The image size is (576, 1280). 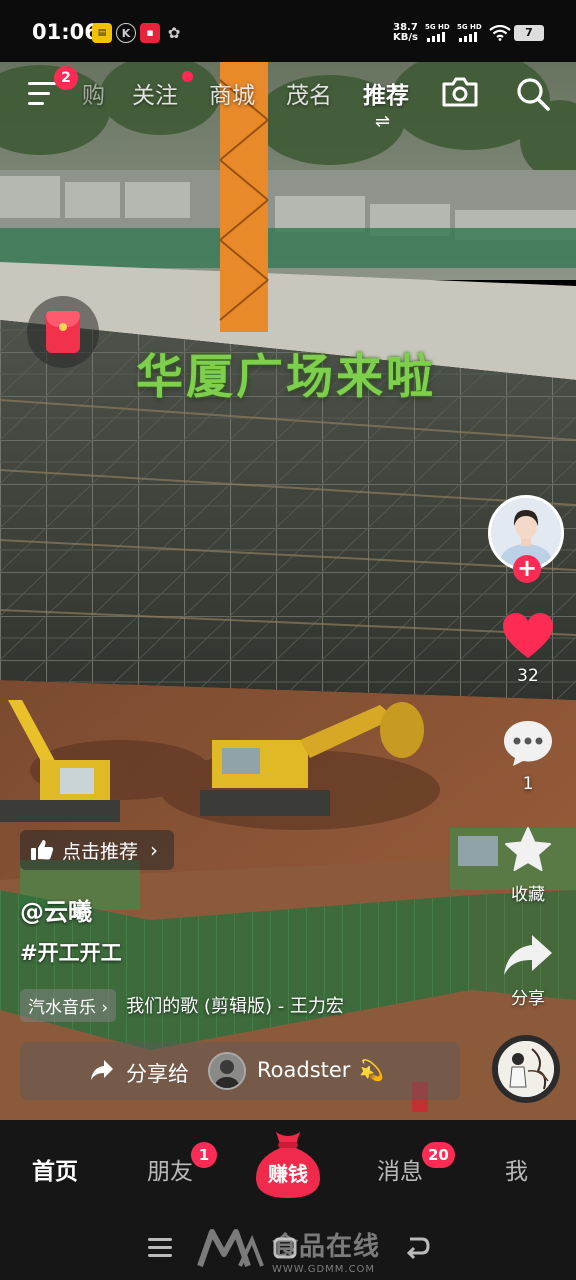 I want to click on watermark-logo, so click(x=230, y=1248).